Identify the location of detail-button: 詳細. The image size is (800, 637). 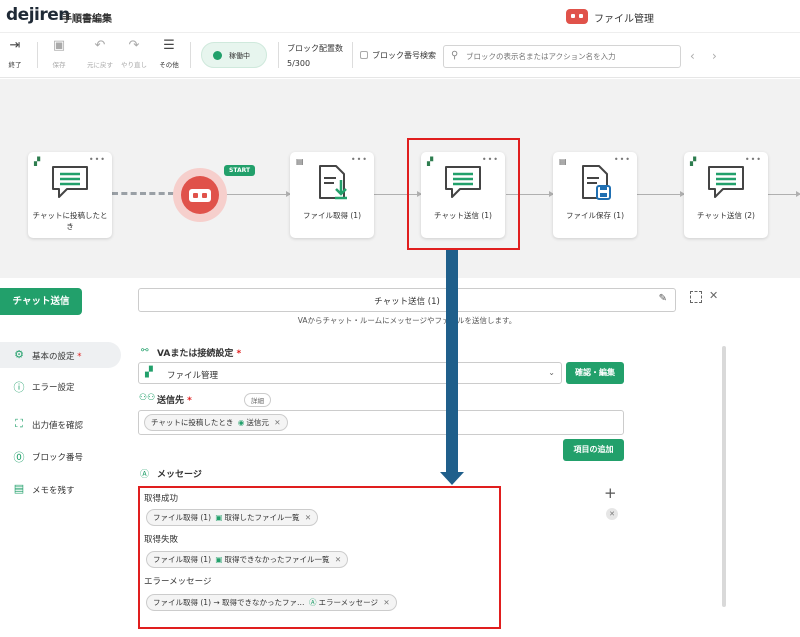
(257, 400).